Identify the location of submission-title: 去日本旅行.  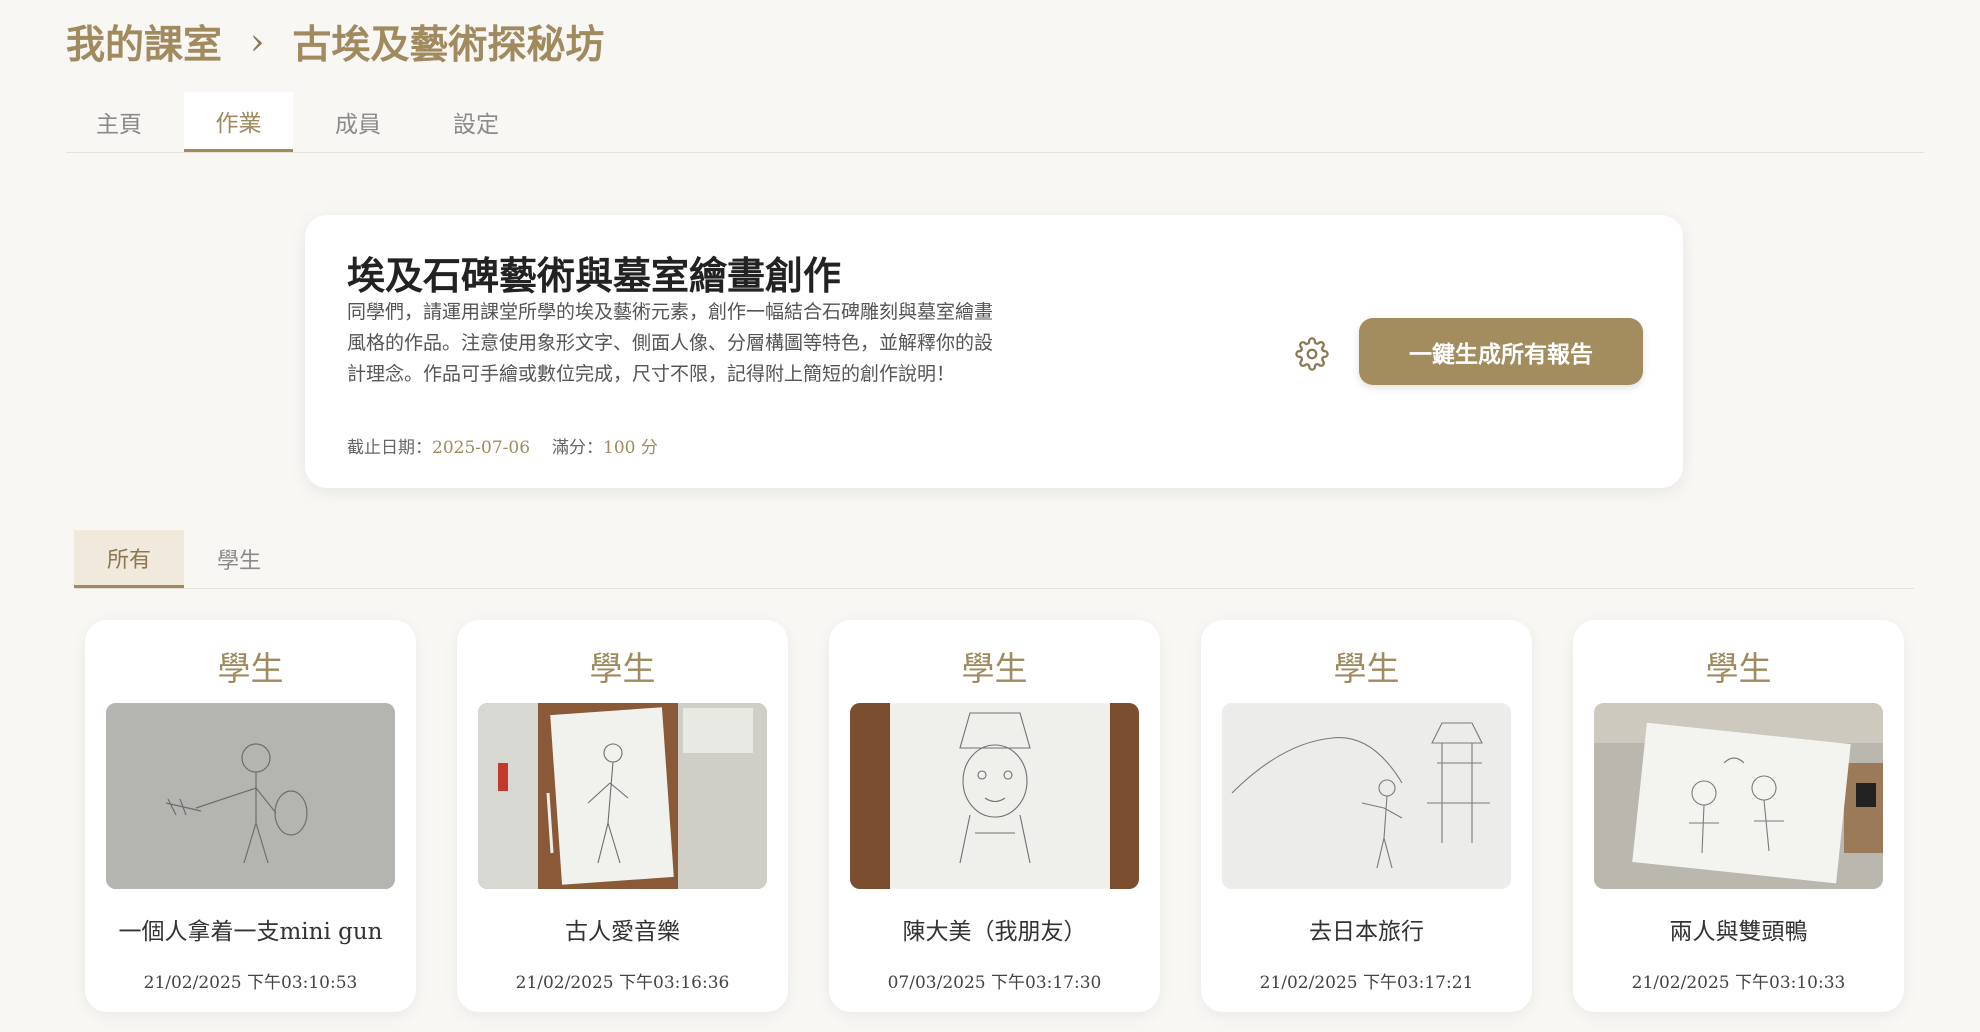
(1366, 932).